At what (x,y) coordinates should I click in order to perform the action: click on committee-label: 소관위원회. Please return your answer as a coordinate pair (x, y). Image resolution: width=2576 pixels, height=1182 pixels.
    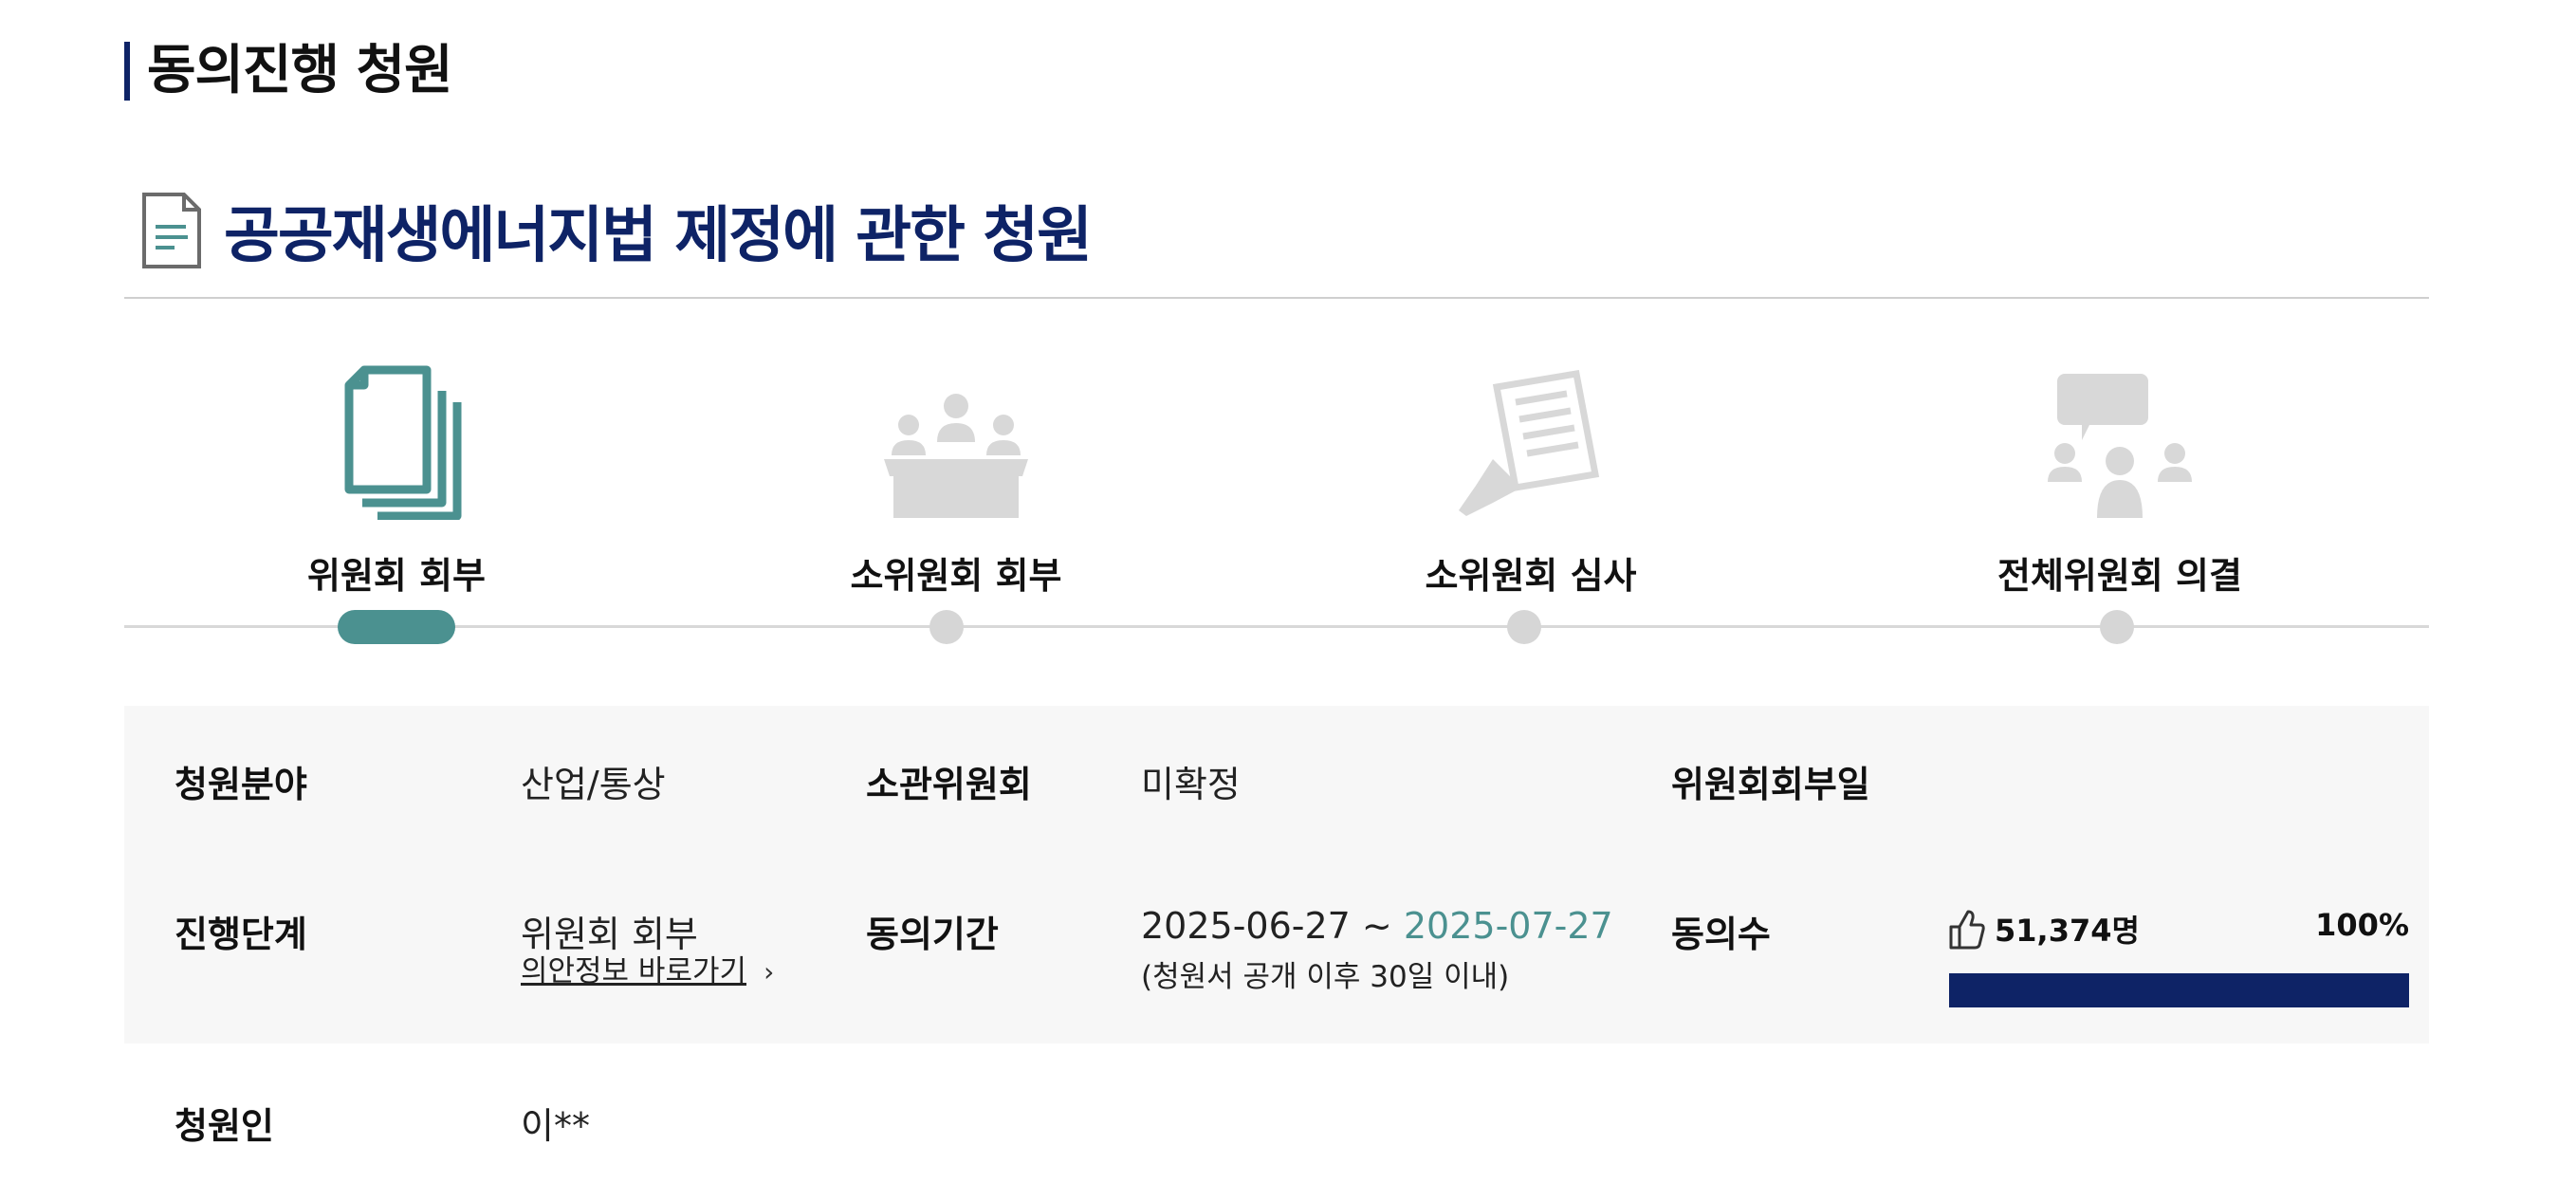
    Looking at the image, I should click on (949, 785).